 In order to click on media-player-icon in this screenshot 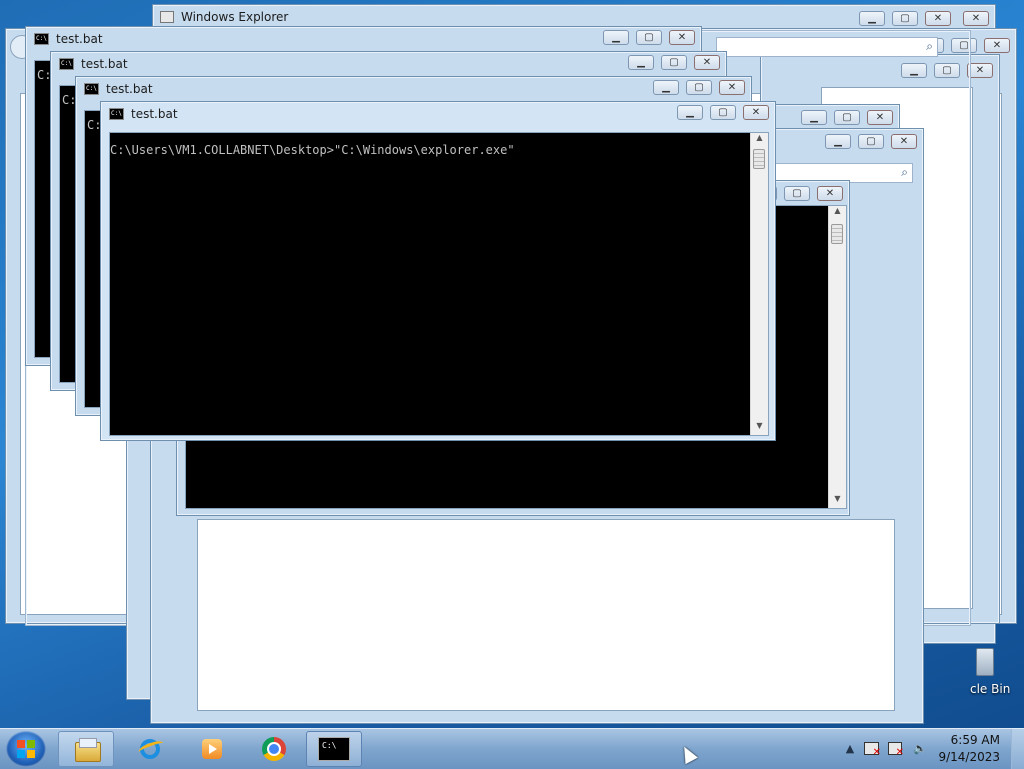, I will do `click(212, 749)`.